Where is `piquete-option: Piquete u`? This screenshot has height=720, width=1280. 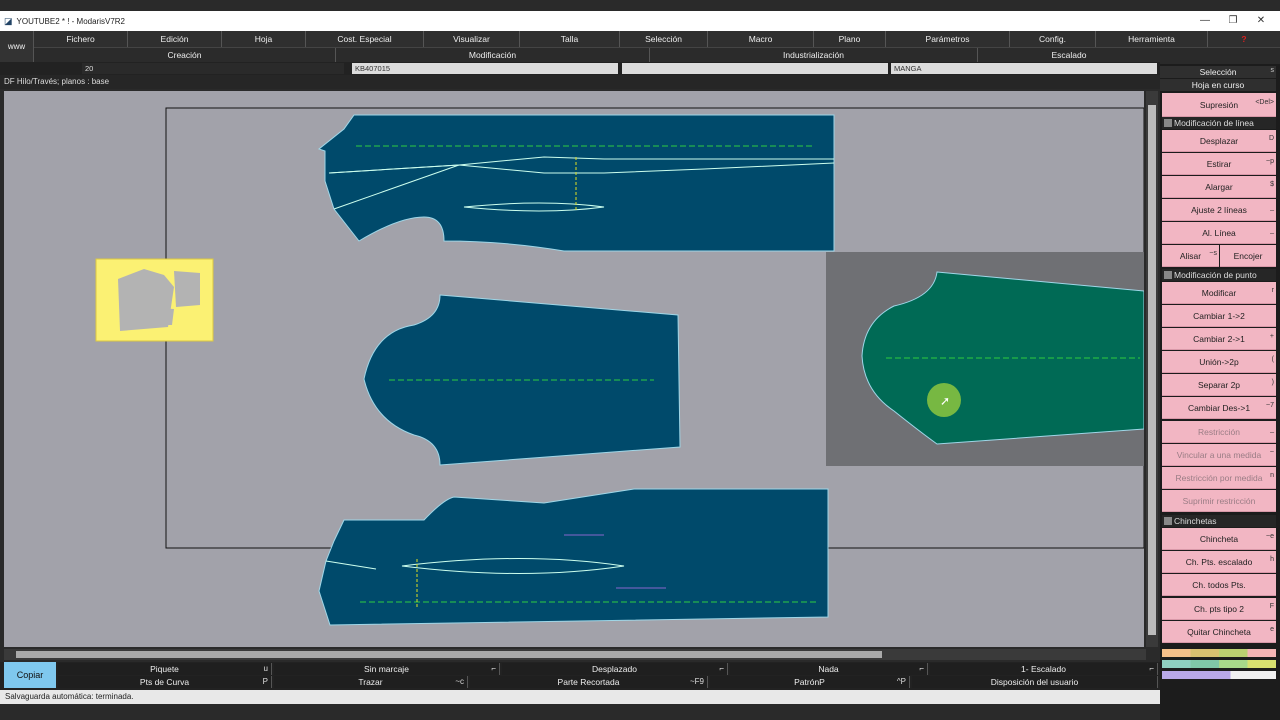
piquete-option: Piquete u is located at coordinates (165, 669).